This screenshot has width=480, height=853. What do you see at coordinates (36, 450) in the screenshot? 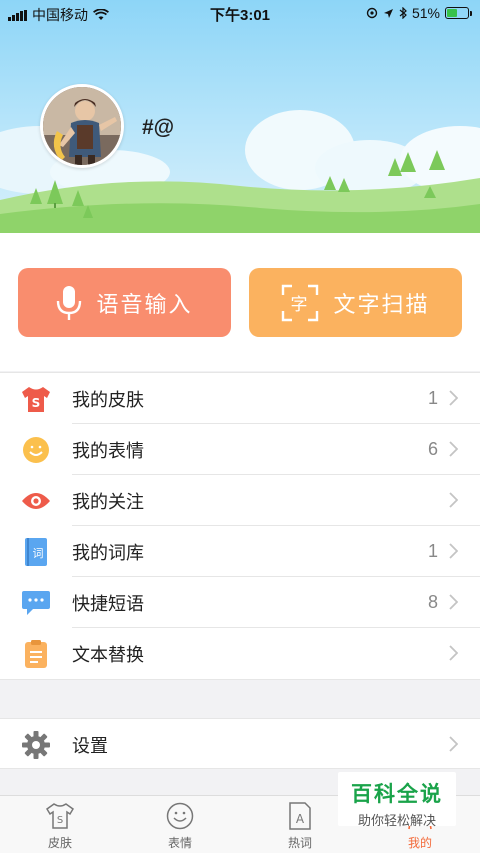
I see `emoji-icon` at bounding box center [36, 450].